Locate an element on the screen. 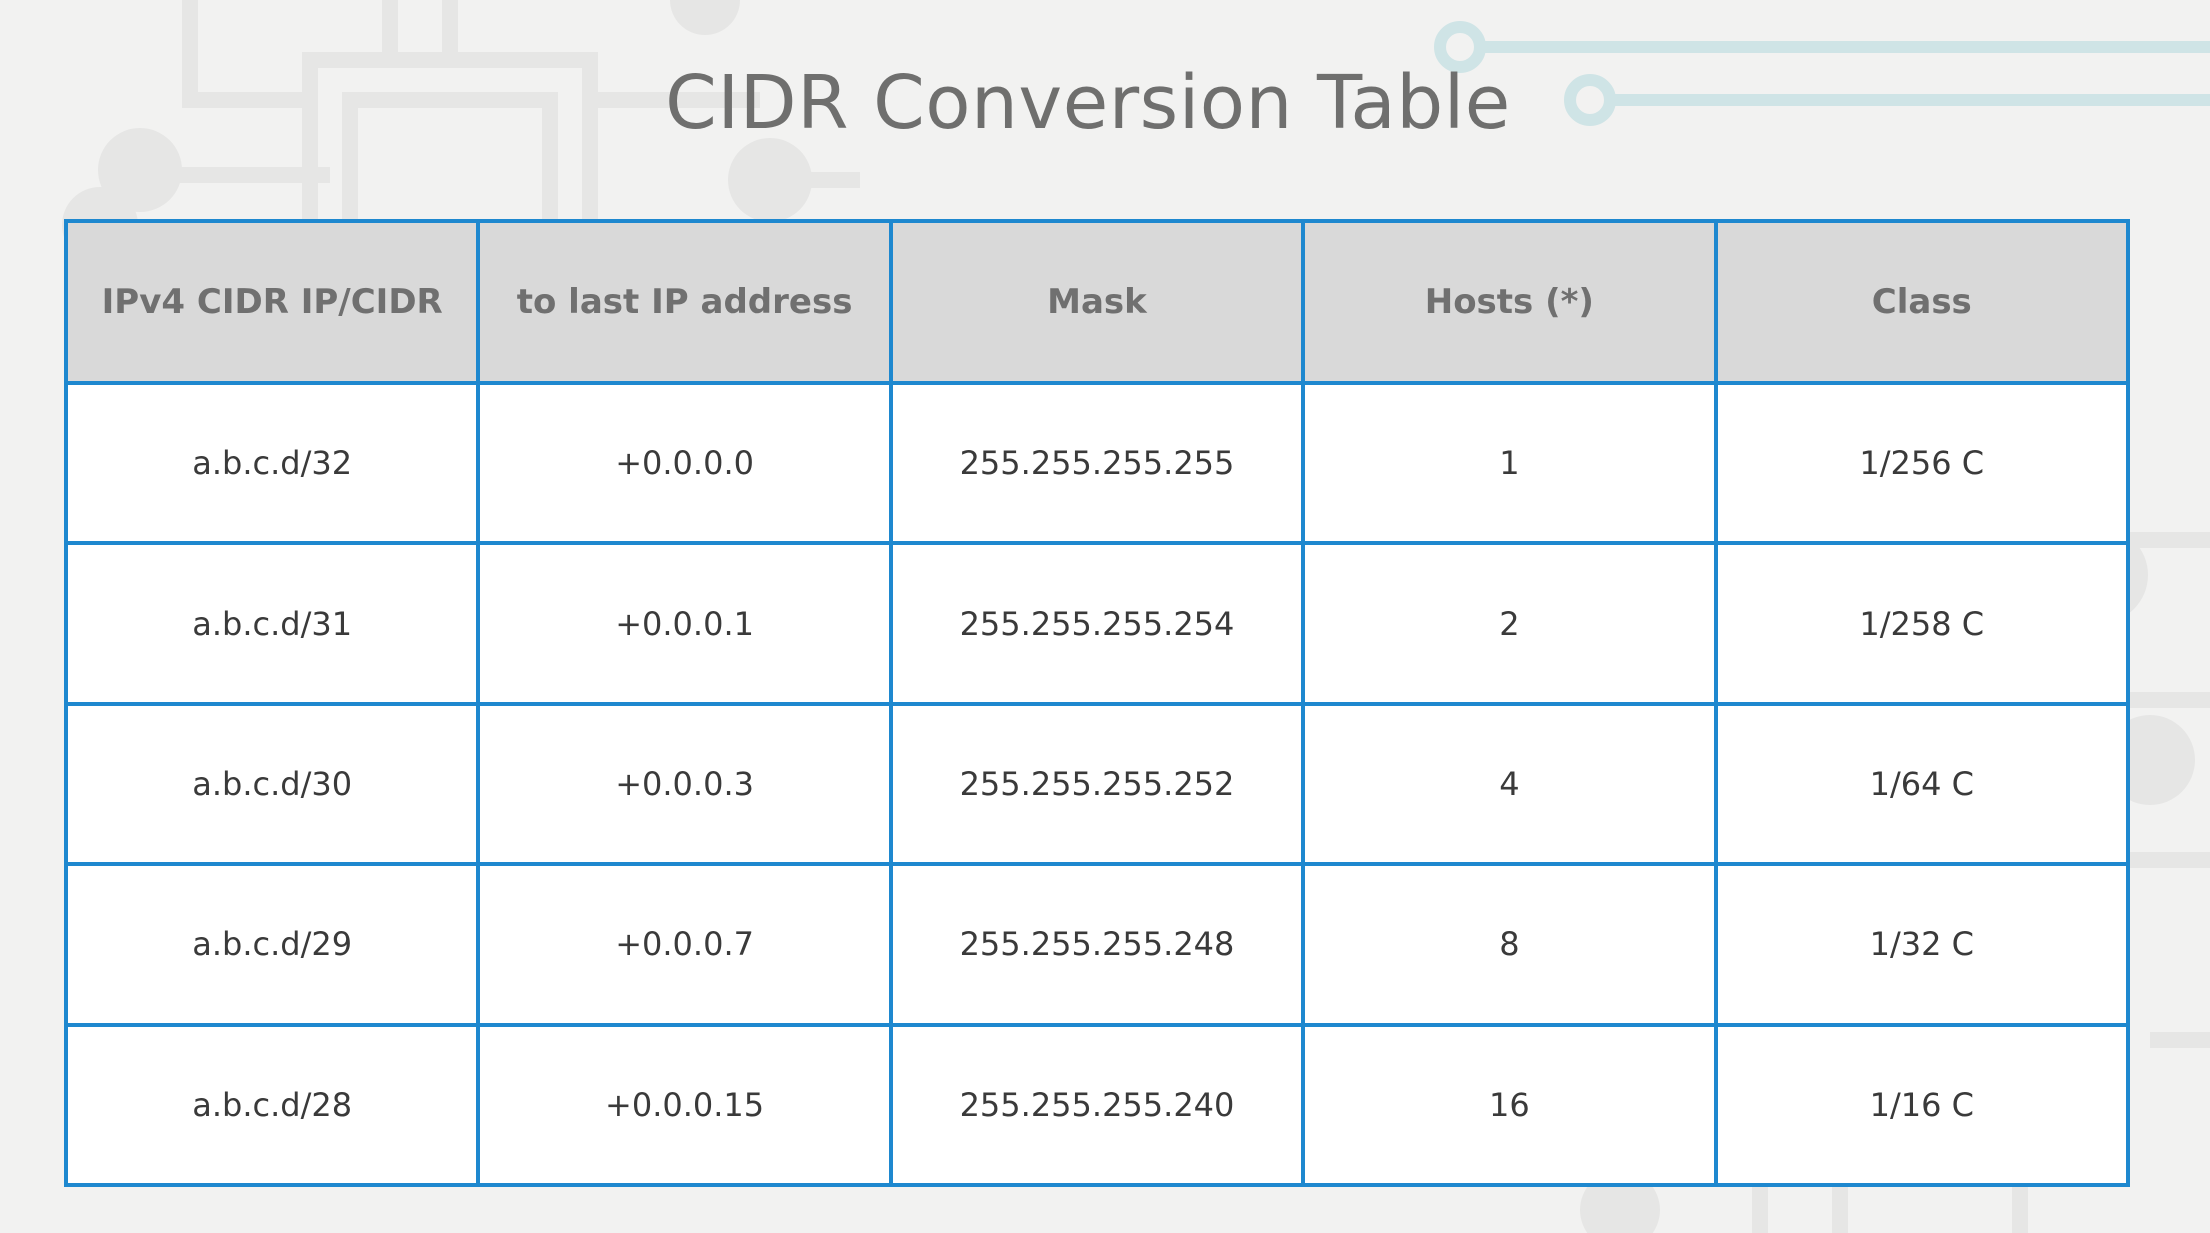  cell-hosts: 1 is located at coordinates (1509, 463).